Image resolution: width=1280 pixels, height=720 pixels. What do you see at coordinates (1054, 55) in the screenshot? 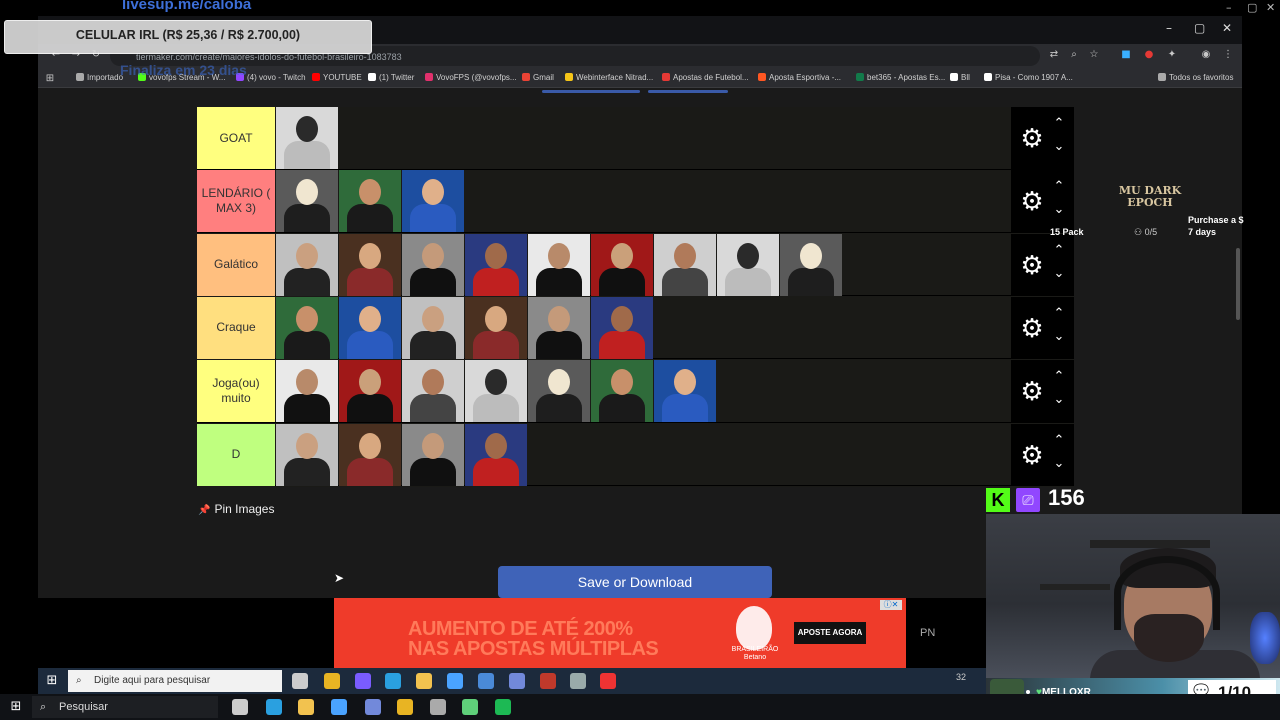
I see `translate-icon: ⇄` at bounding box center [1054, 55].